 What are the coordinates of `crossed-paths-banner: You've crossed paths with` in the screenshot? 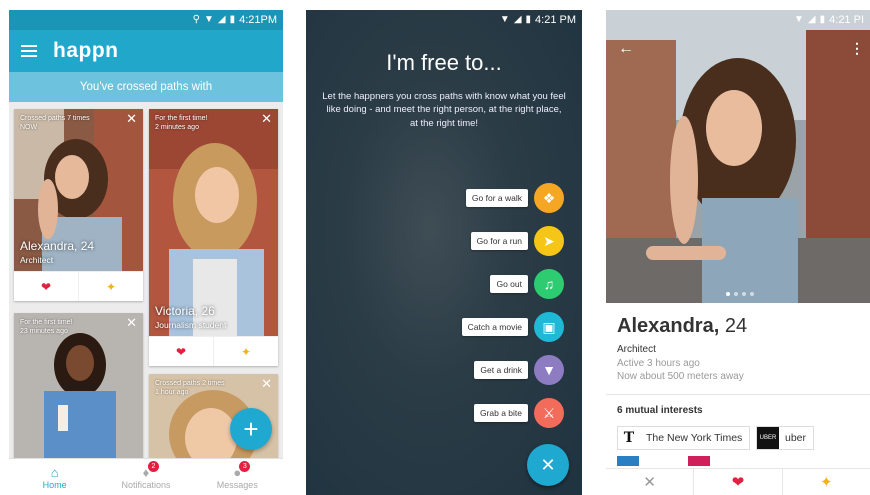 It's located at (146, 87).